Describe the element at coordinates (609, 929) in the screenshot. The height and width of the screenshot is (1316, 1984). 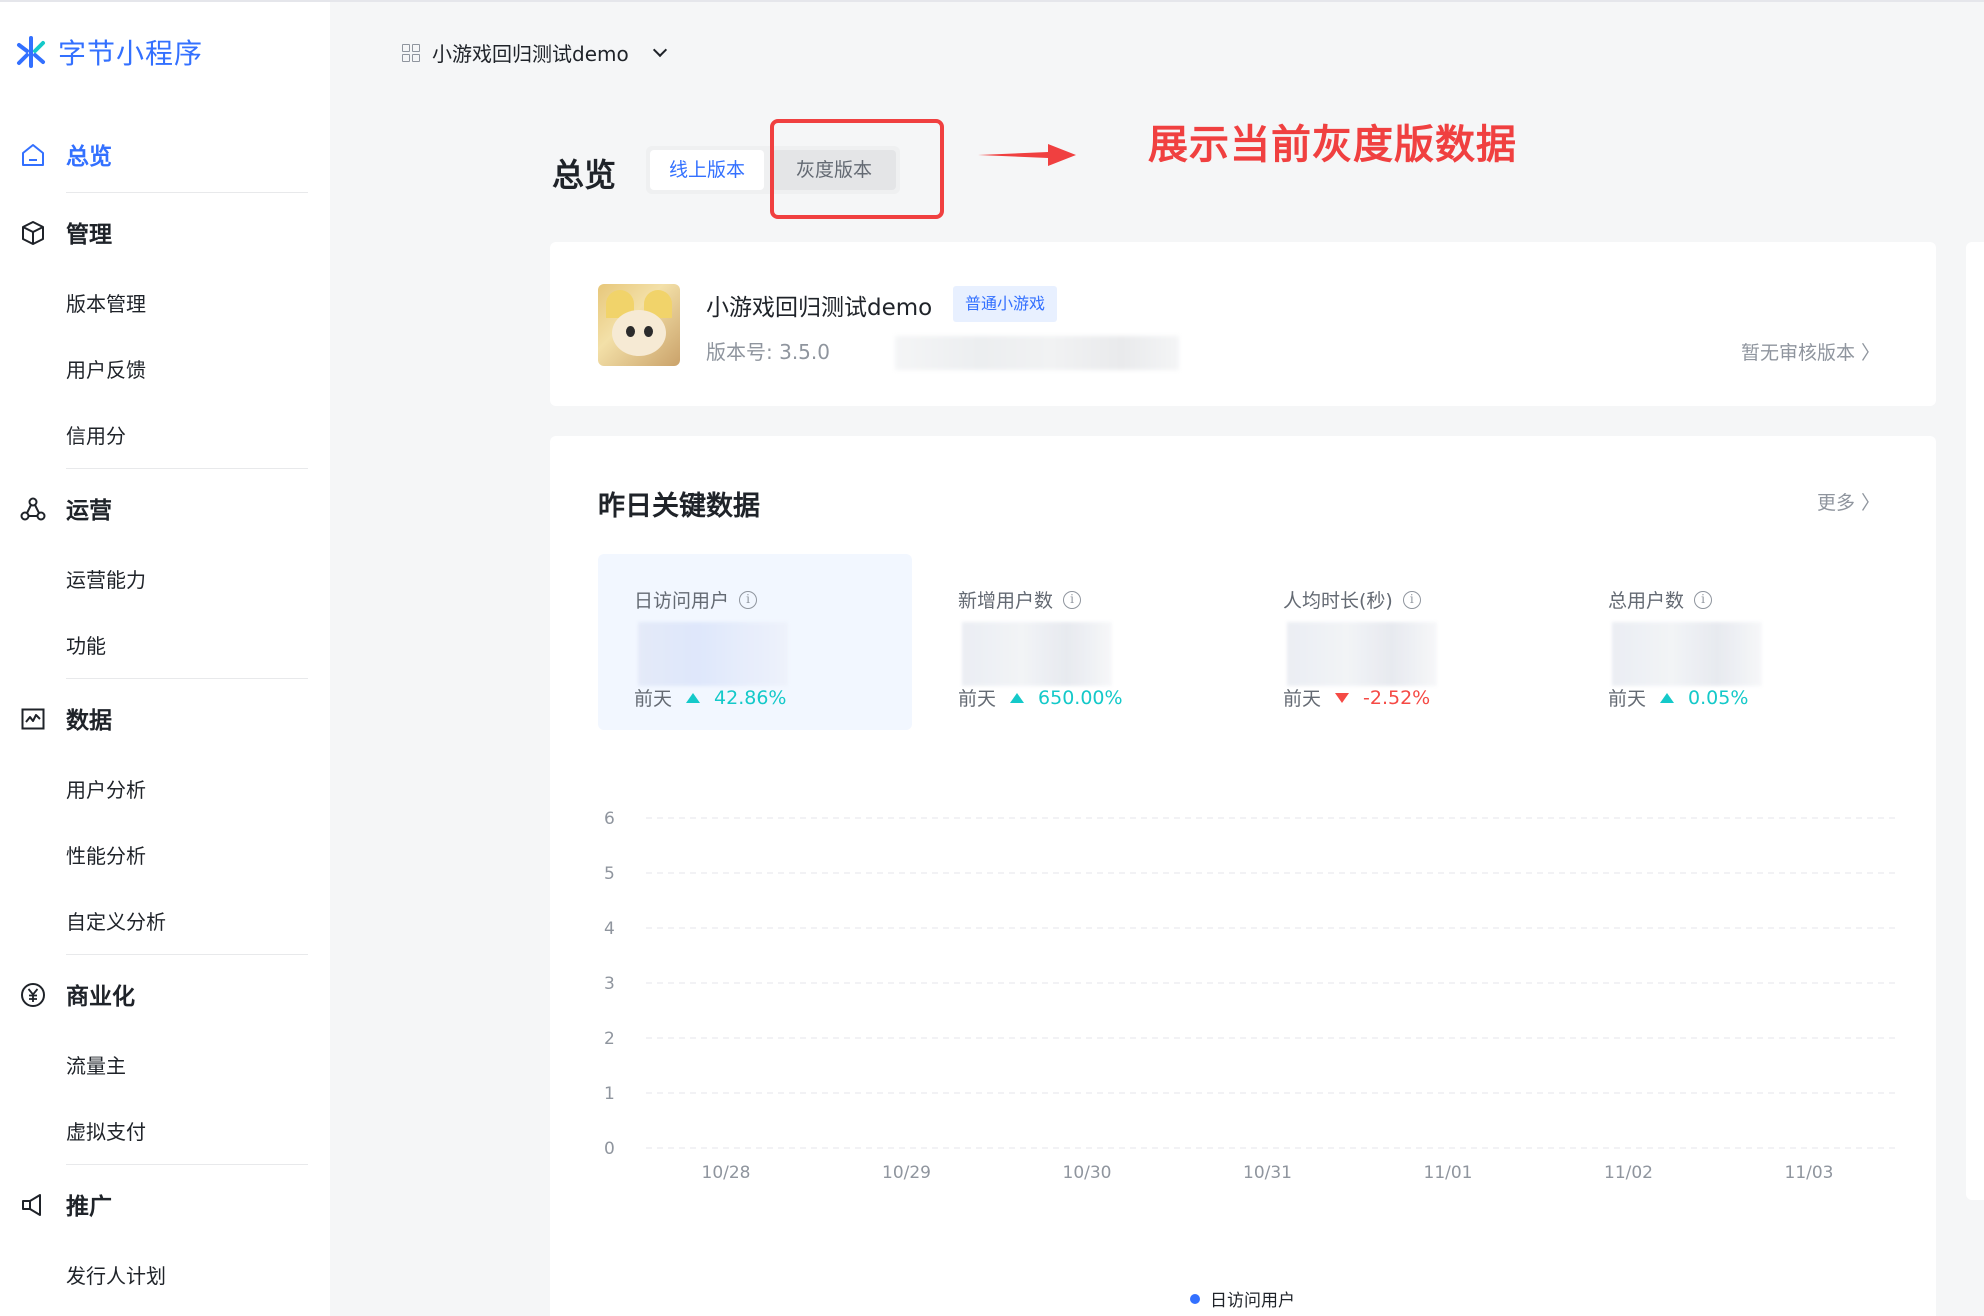
I see `y-tick-label: 4` at that location.